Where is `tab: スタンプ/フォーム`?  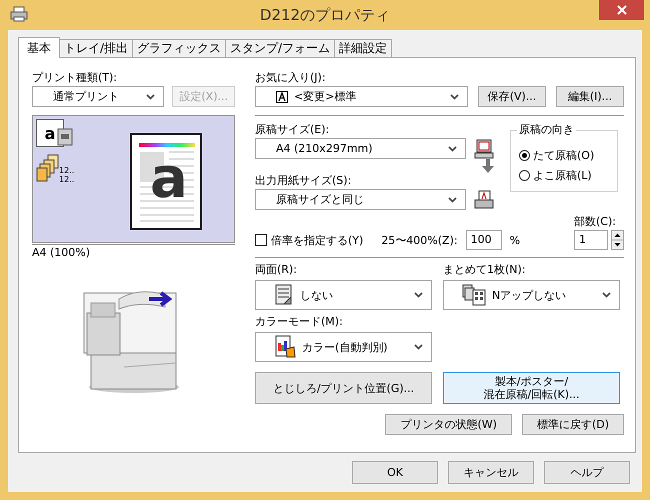 tab: スタンプ/フォーム is located at coordinates (280, 48).